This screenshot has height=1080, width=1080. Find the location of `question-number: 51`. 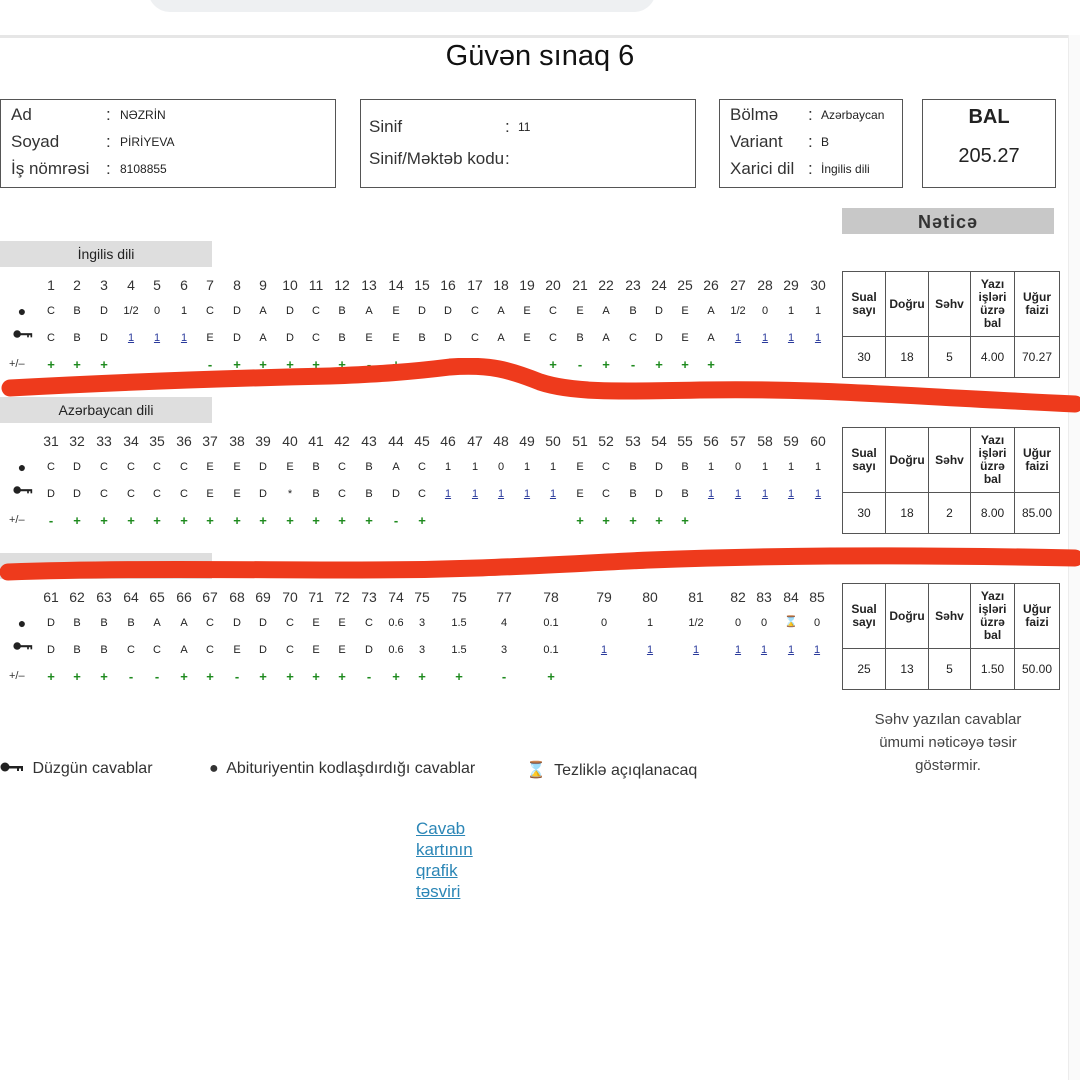

question-number: 51 is located at coordinates (580, 441).